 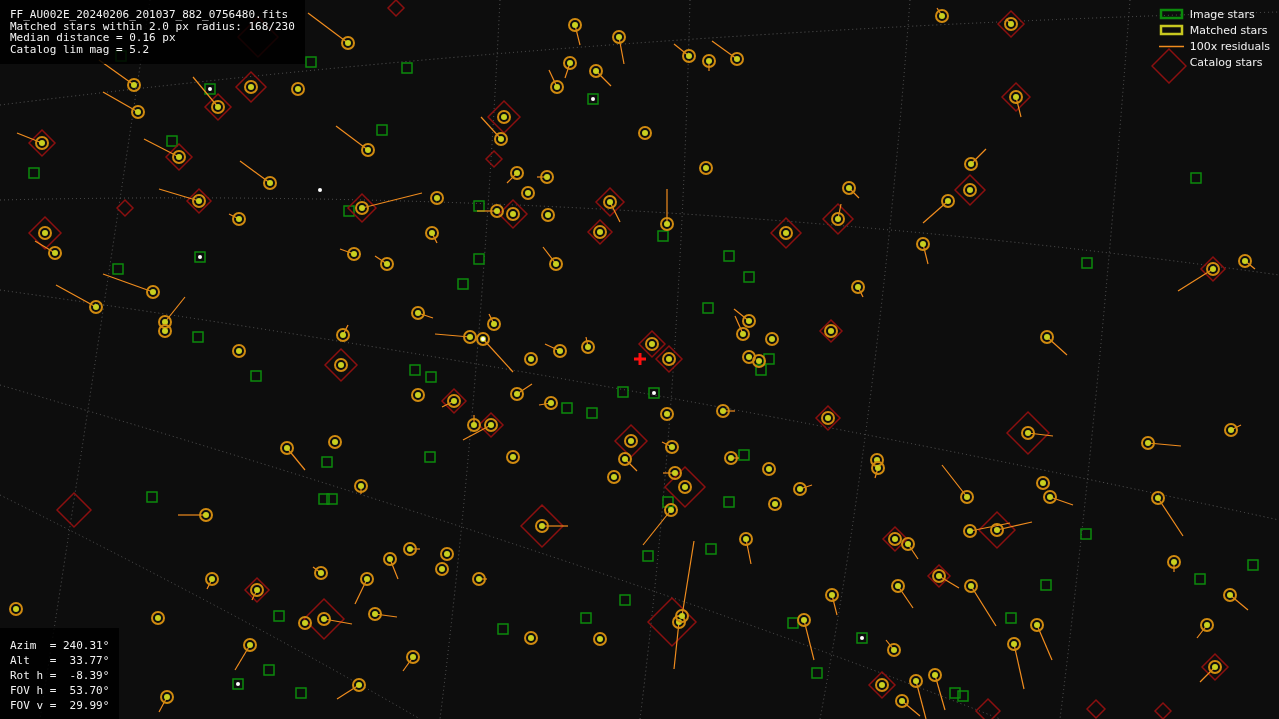 I want to click on info-text: Azim = 240.31°, so click(x=60, y=645).